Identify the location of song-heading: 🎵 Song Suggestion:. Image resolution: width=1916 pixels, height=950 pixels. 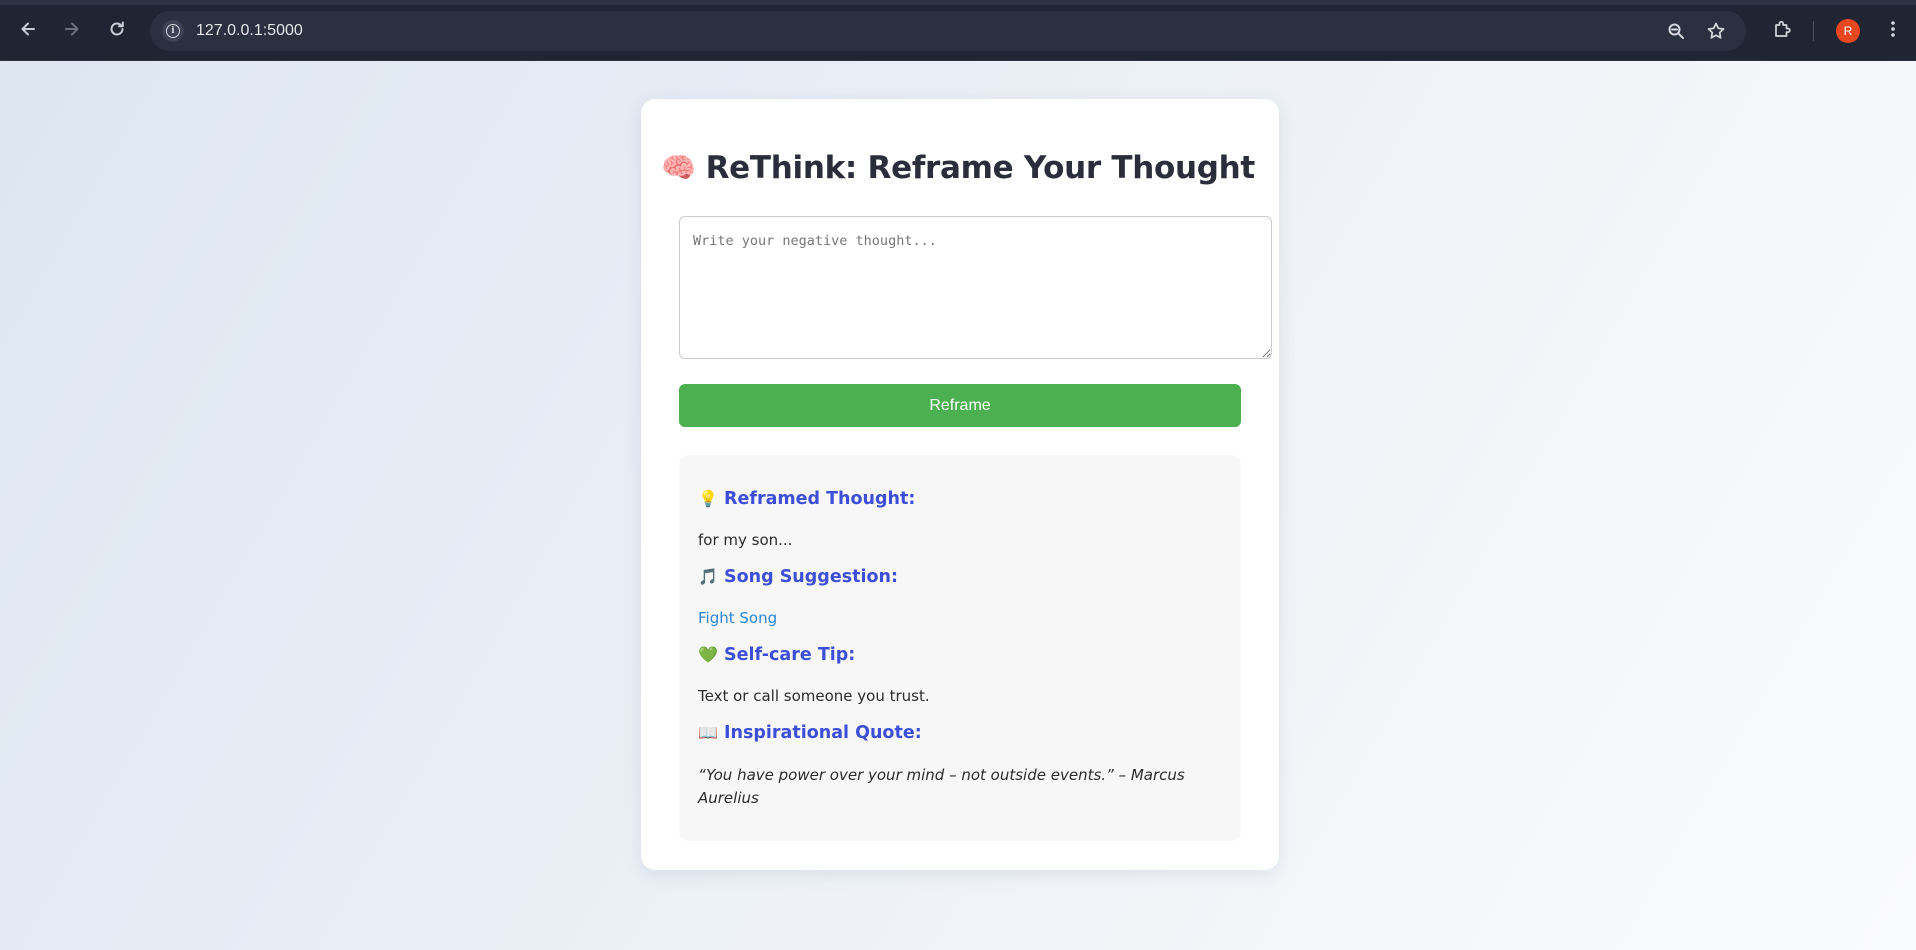
(798, 577).